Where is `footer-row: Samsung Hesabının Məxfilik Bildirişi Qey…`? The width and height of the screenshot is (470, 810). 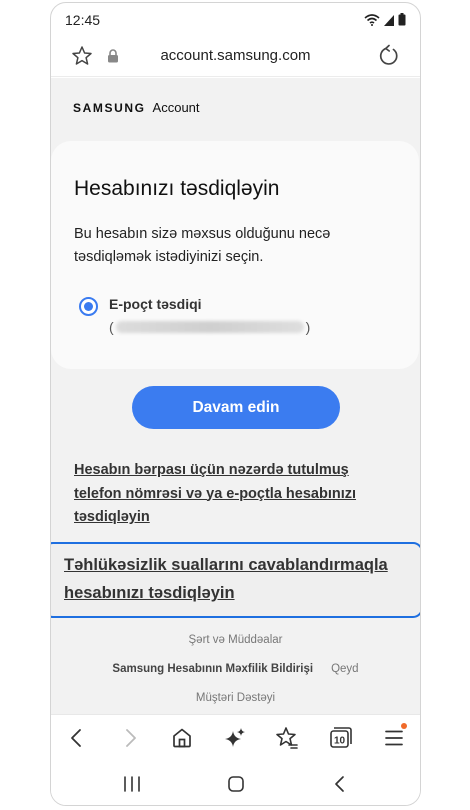
footer-row: Samsung Hesabının Məxfilik Bildirişi Qey… is located at coordinates (235, 669).